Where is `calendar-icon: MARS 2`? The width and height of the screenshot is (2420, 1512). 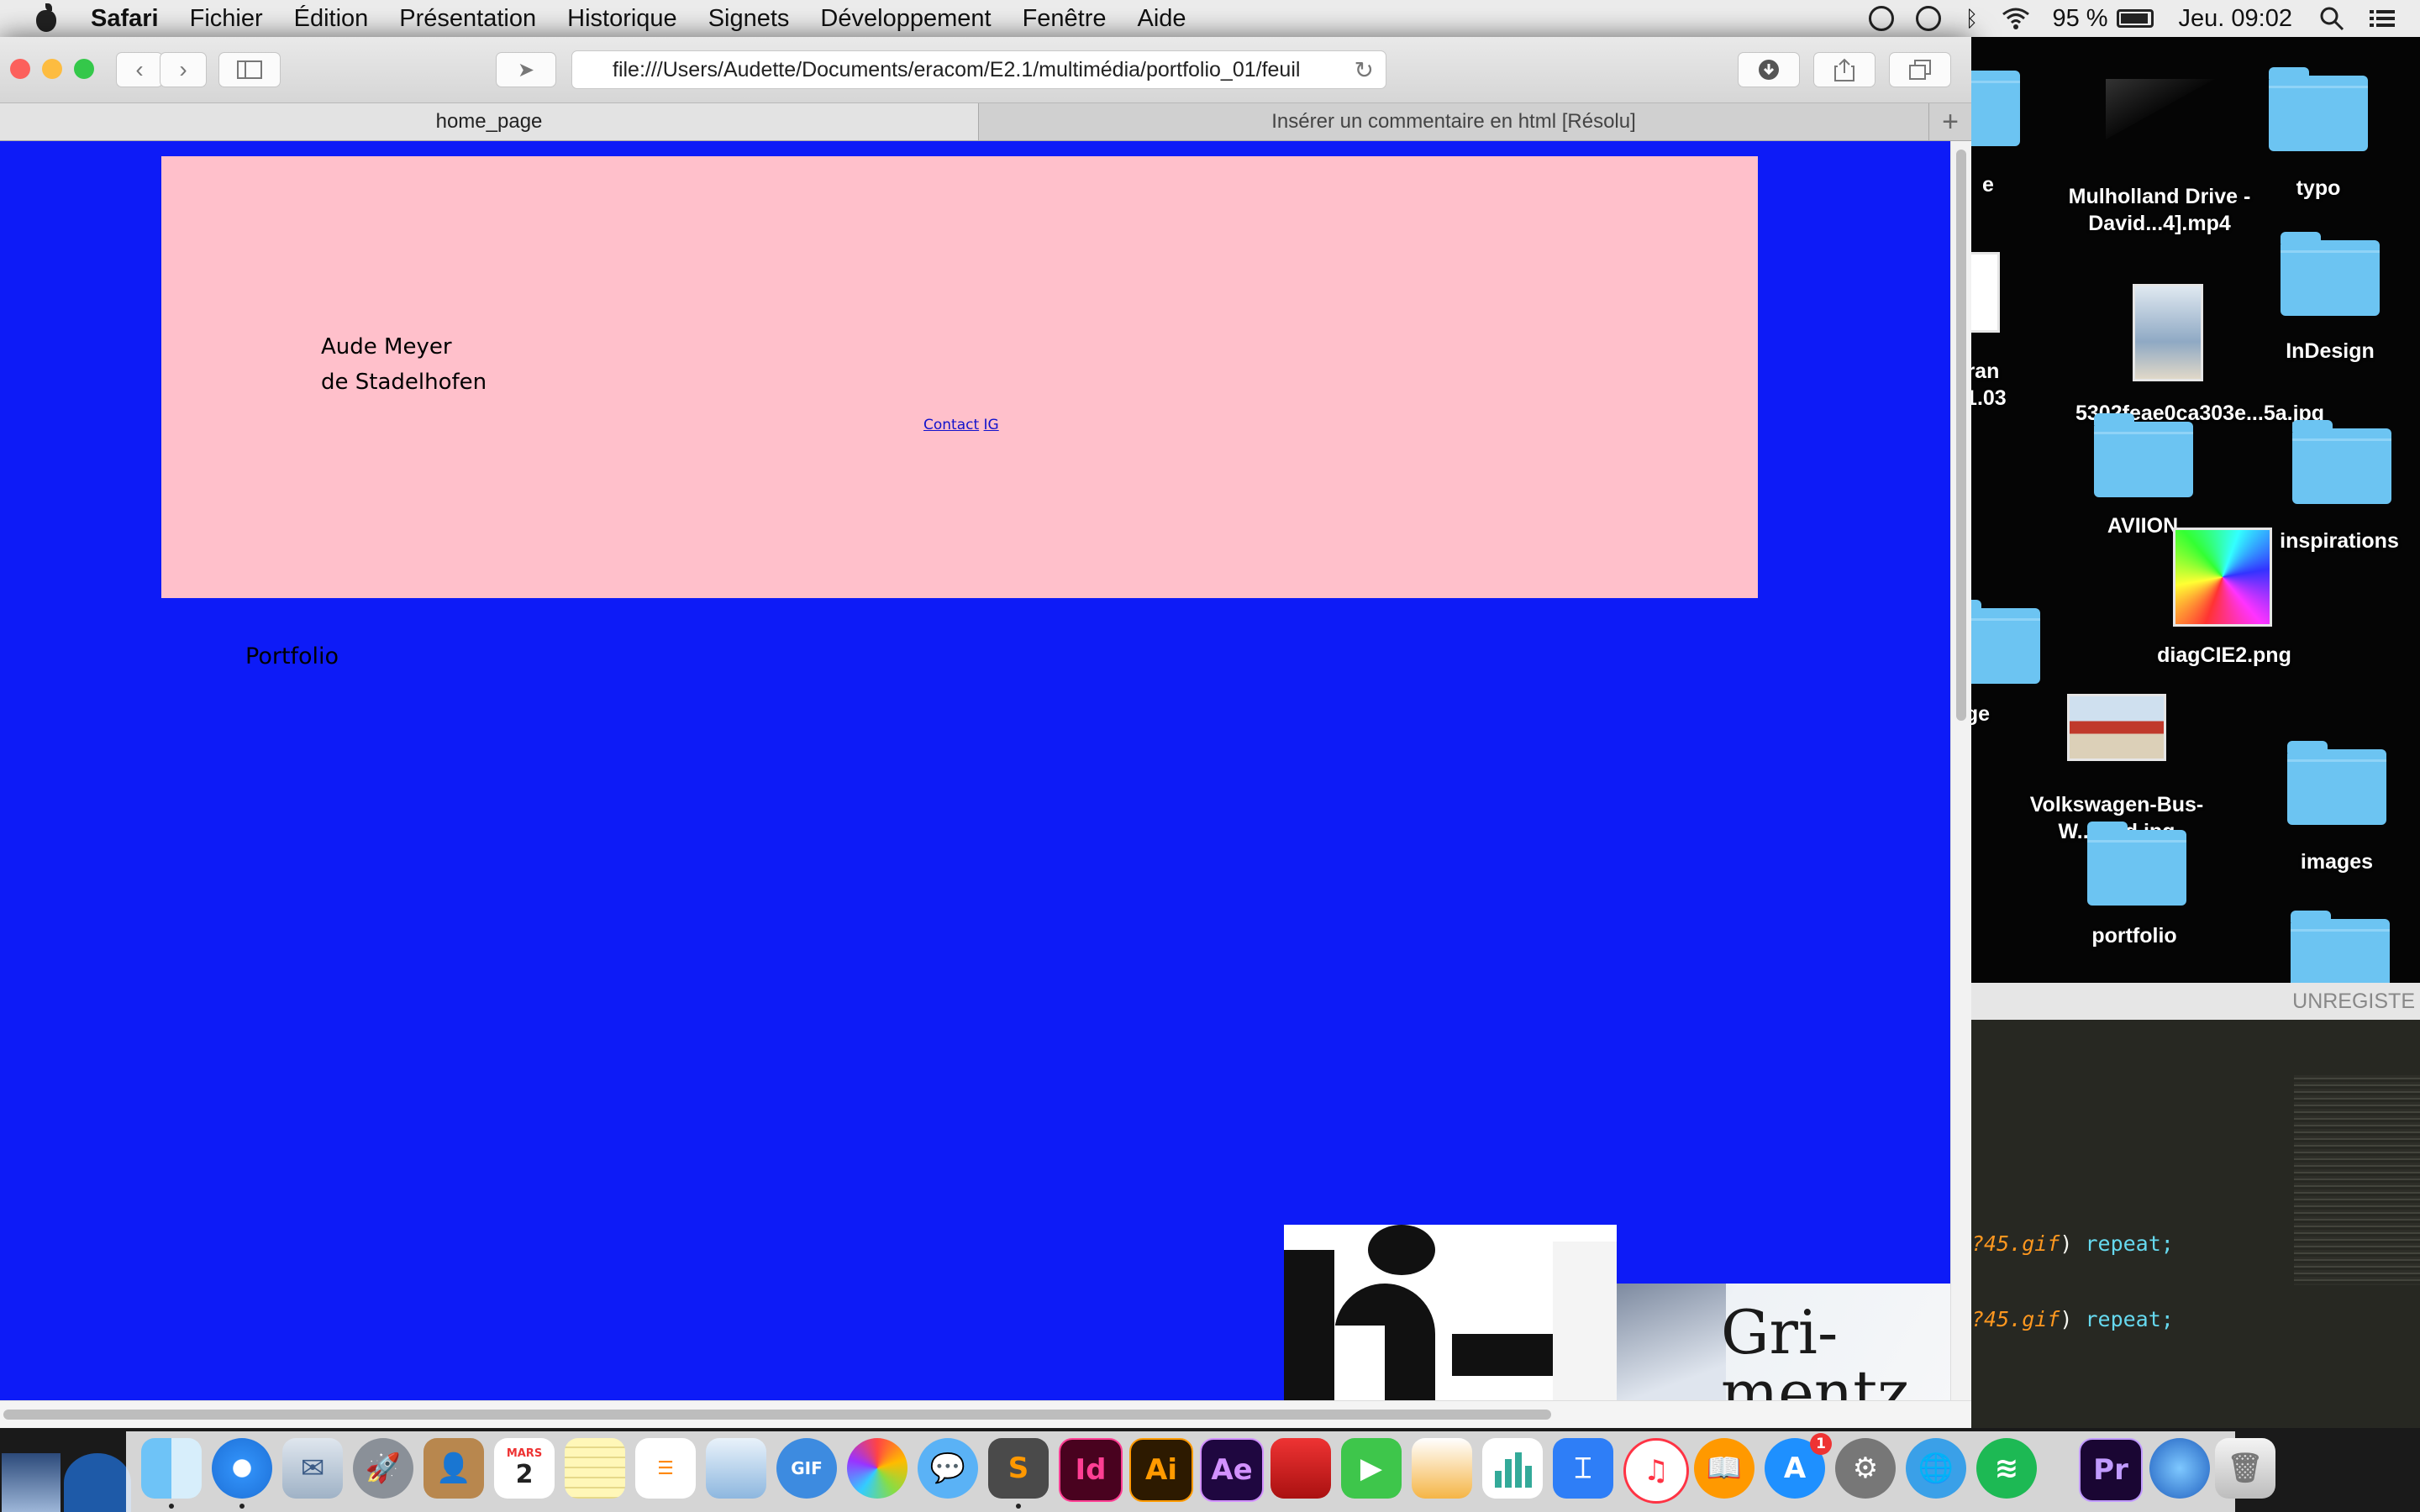
calendar-icon: MARS 2 is located at coordinates (524, 1468).